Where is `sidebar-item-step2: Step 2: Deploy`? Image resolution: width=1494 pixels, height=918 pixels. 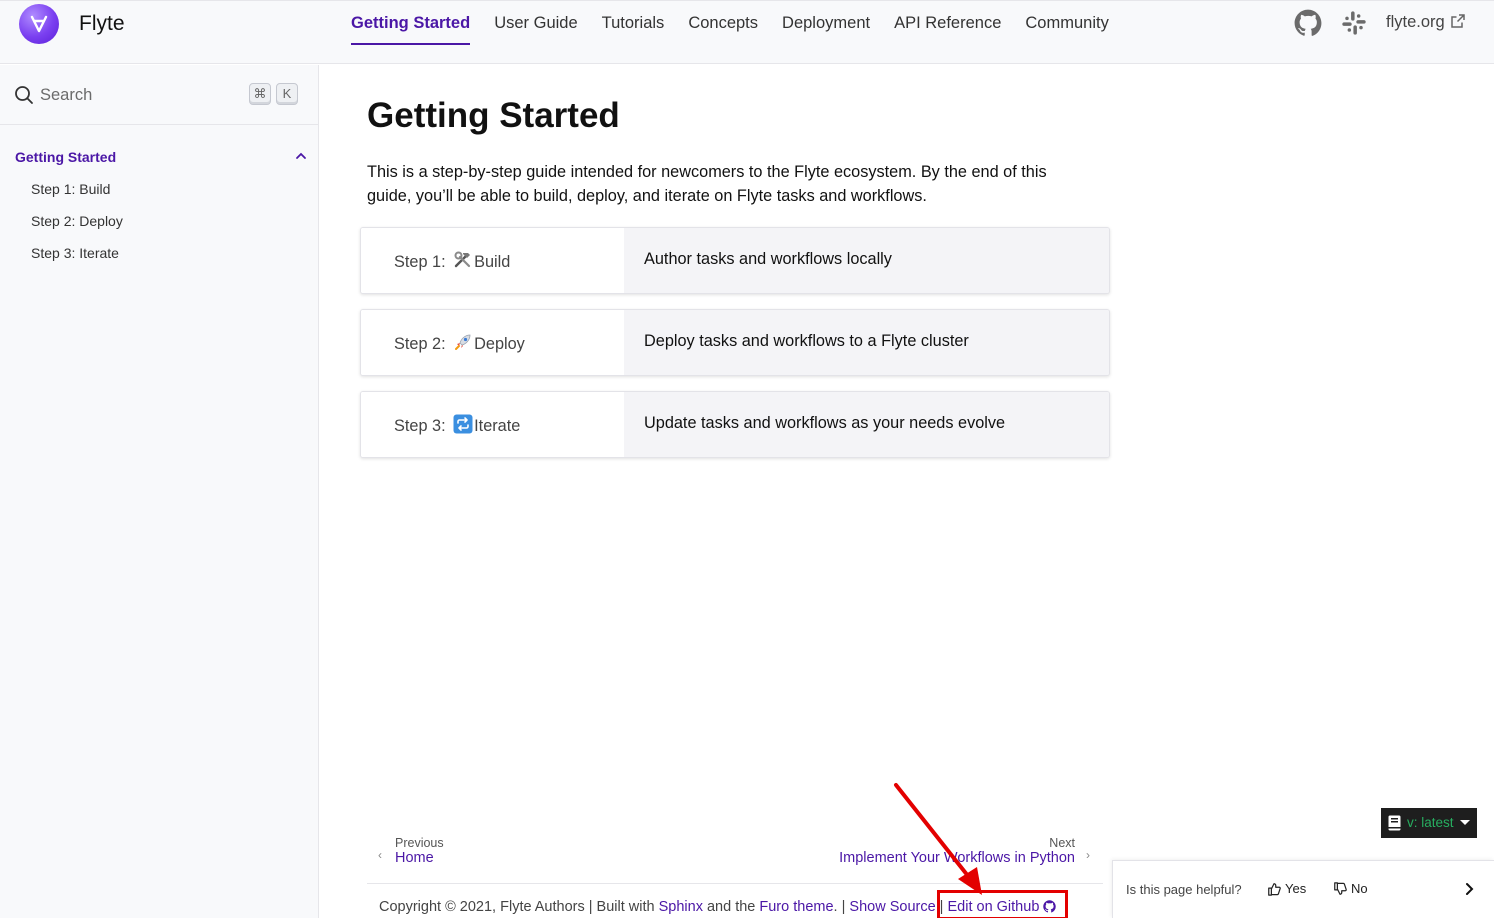 sidebar-item-step2: Step 2: Deploy is located at coordinates (77, 221).